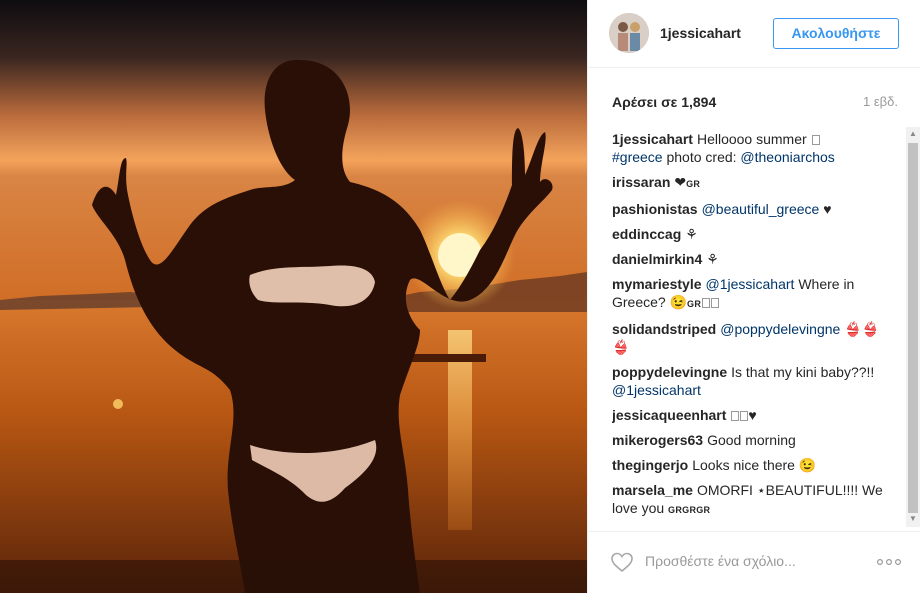 This screenshot has width=920, height=593. What do you see at coordinates (669, 415) in the screenshot?
I see `comment-username: jessicaqueenhart` at bounding box center [669, 415].